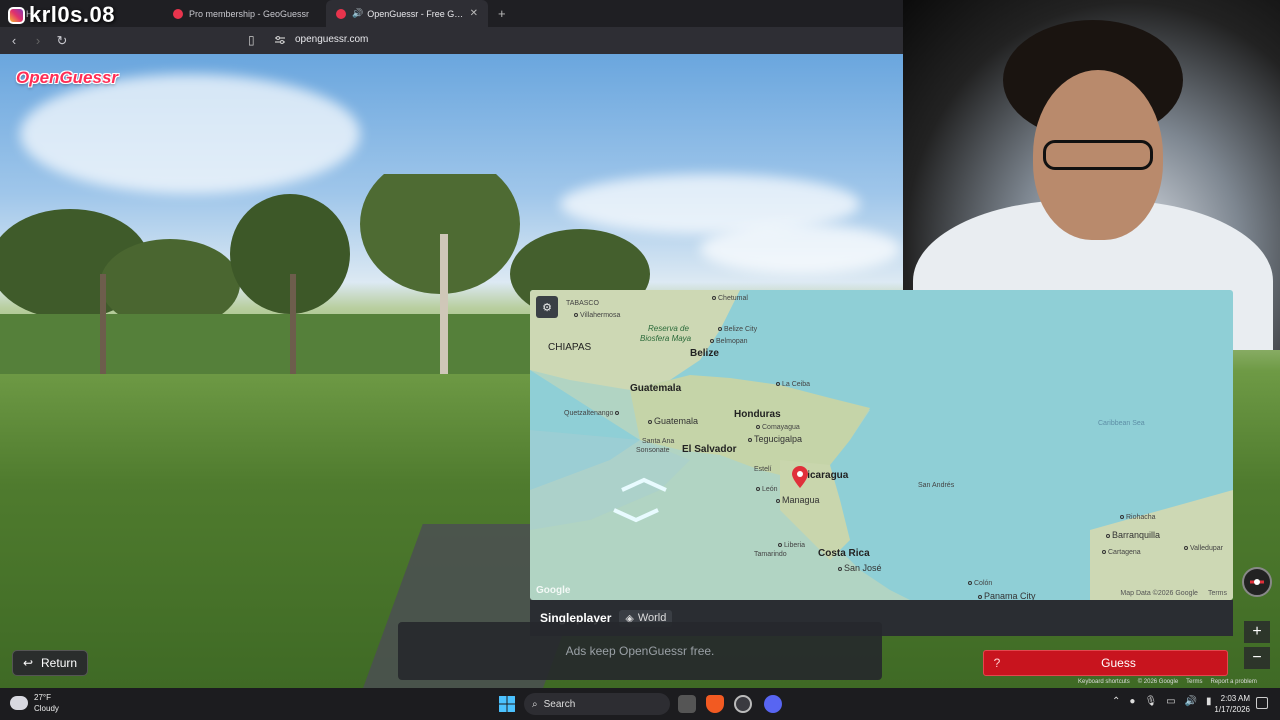 The height and width of the screenshot is (720, 1280). Describe the element at coordinates (1007, 595) in the screenshot. I see `map-label: Panama City` at that location.